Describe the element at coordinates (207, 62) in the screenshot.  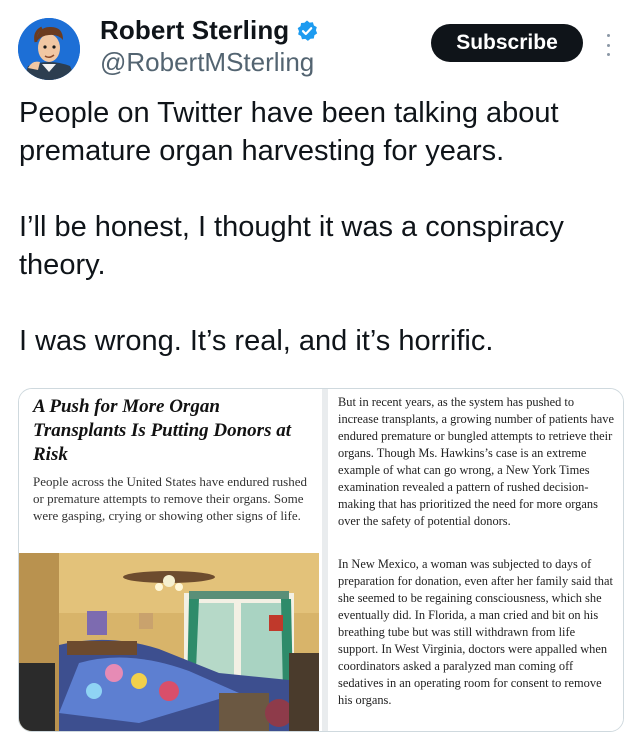
I see `author-handle: @RobertMSterling` at that location.